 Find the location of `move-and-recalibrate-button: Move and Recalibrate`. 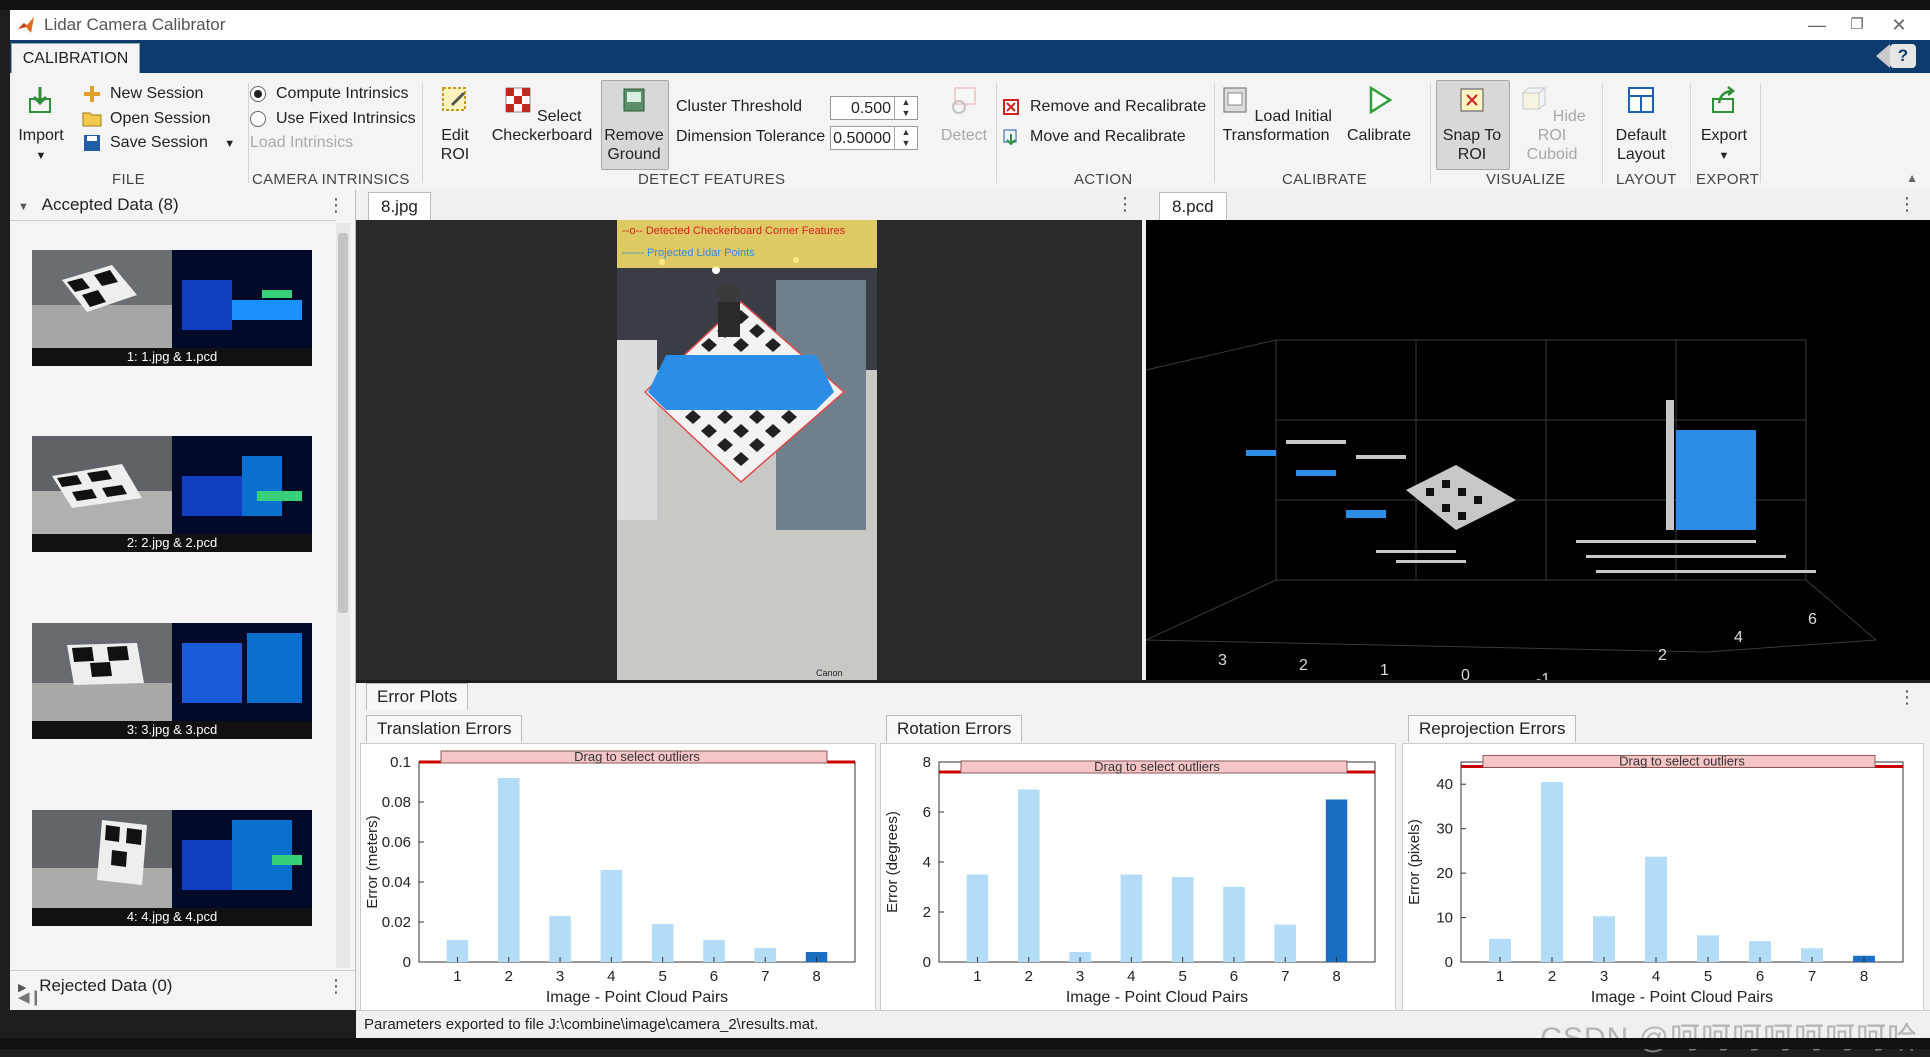

move-and-recalibrate-button: Move and Recalibrate is located at coordinates (1094, 137).